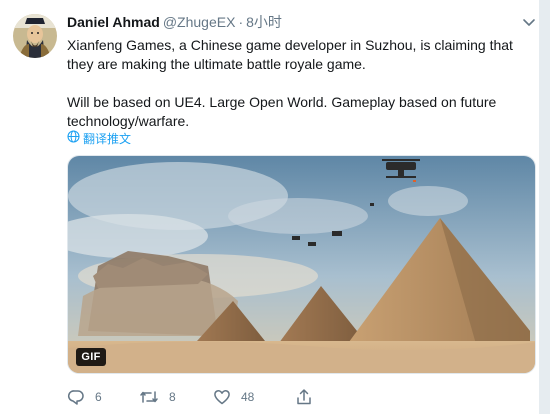 This screenshot has width=550, height=414. I want to click on like-count: 48, so click(248, 397).